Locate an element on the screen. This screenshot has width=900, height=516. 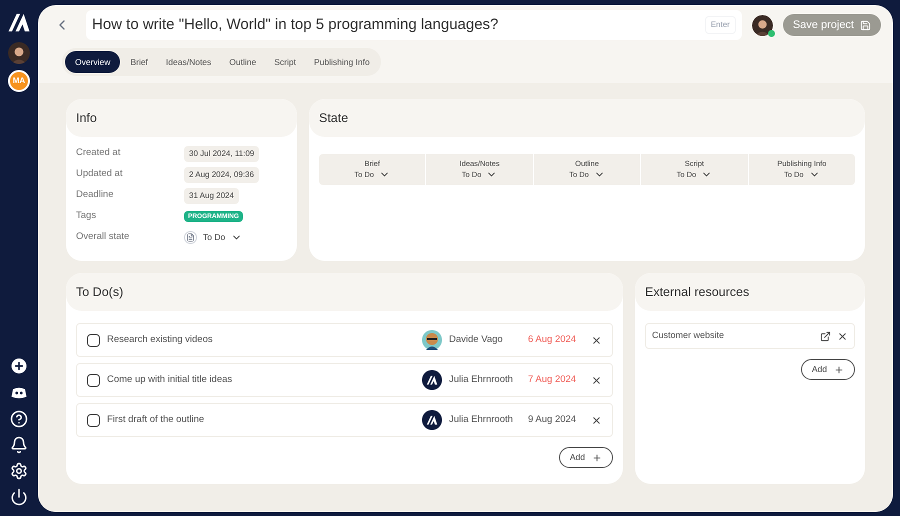
tab: Overview is located at coordinates (92, 62).